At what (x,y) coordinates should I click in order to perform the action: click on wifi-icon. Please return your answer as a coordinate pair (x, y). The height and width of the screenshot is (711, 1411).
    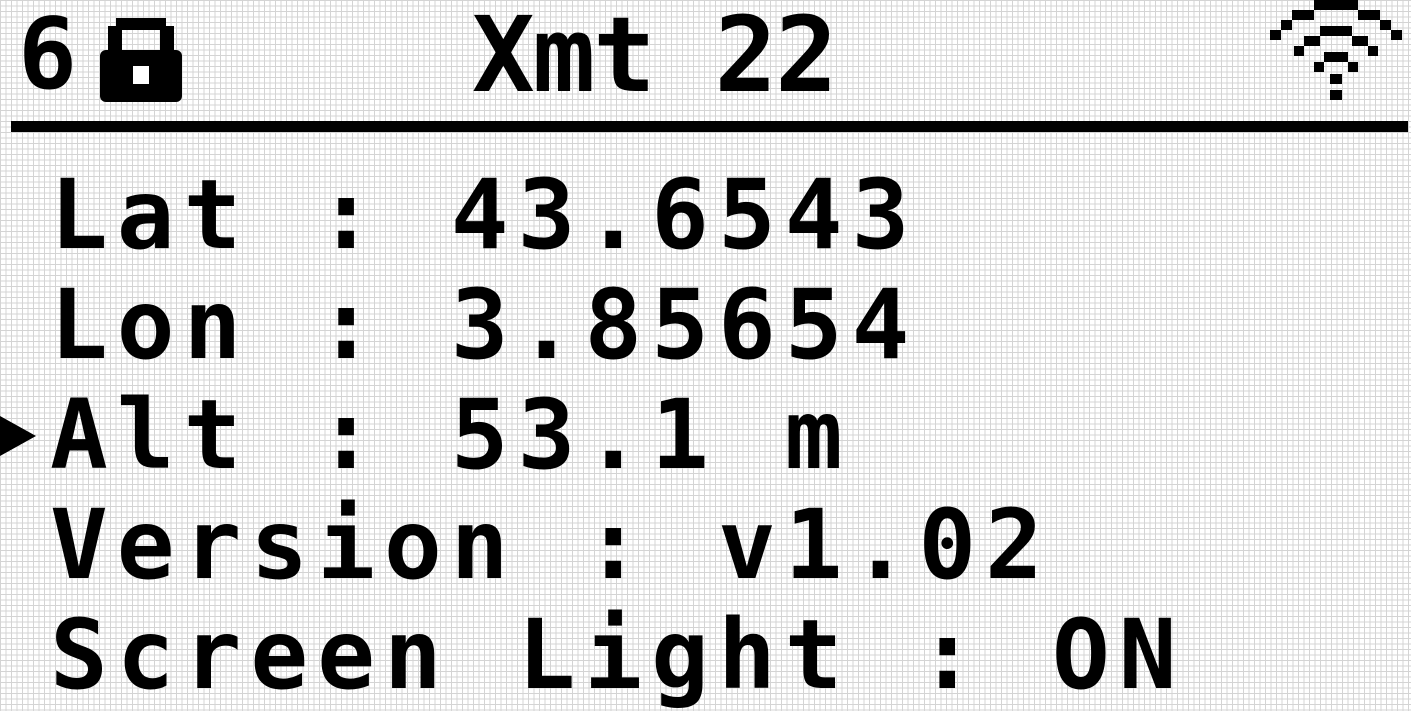
    Looking at the image, I should click on (1336, 50).